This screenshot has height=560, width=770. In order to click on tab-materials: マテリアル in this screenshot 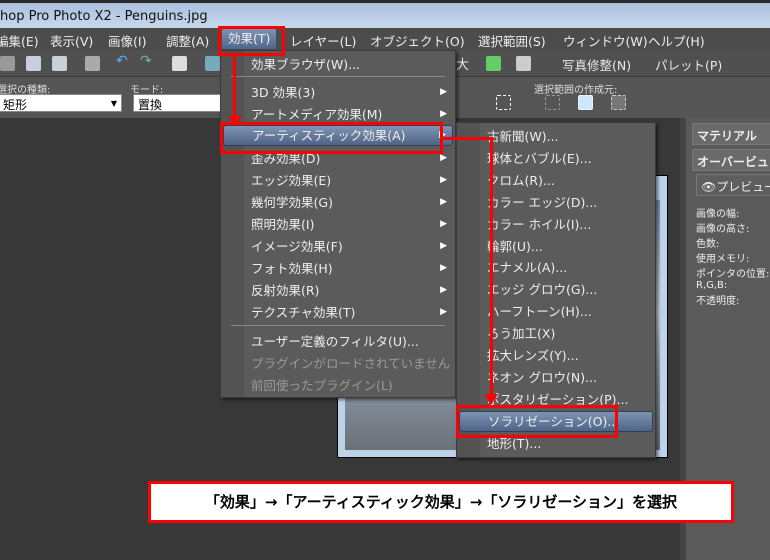, I will do `click(731, 134)`.